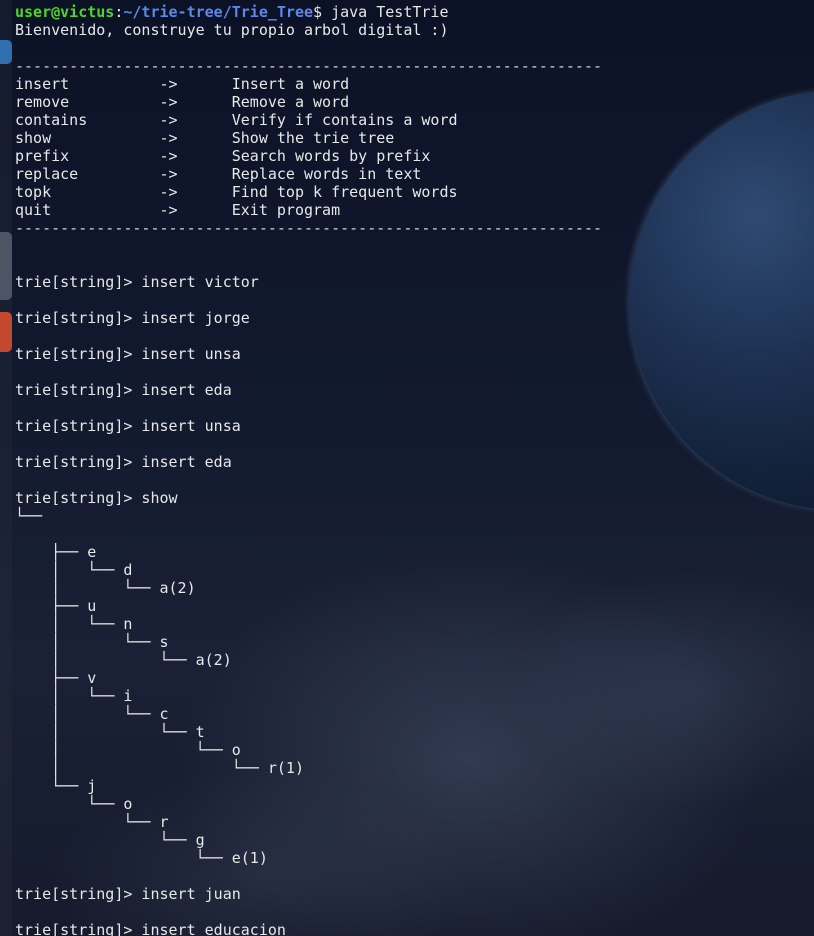 This screenshot has width=814, height=936. I want to click on command-line: trie[string]> insert educacion, so click(150, 928).